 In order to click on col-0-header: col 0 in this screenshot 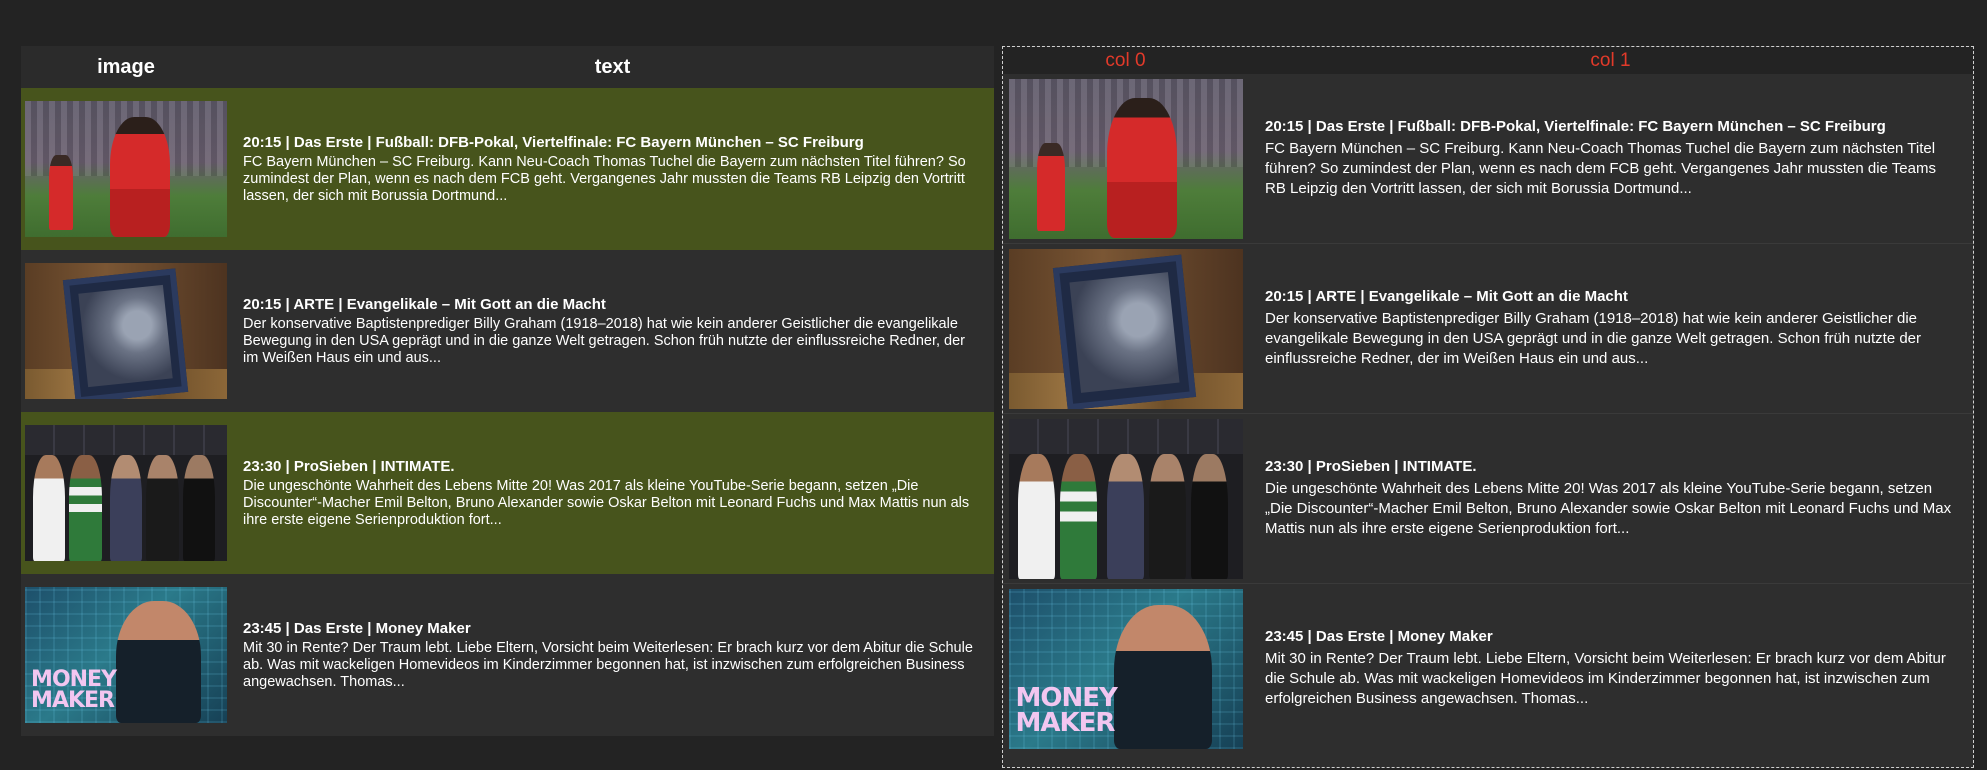, I will do `click(1125, 60)`.